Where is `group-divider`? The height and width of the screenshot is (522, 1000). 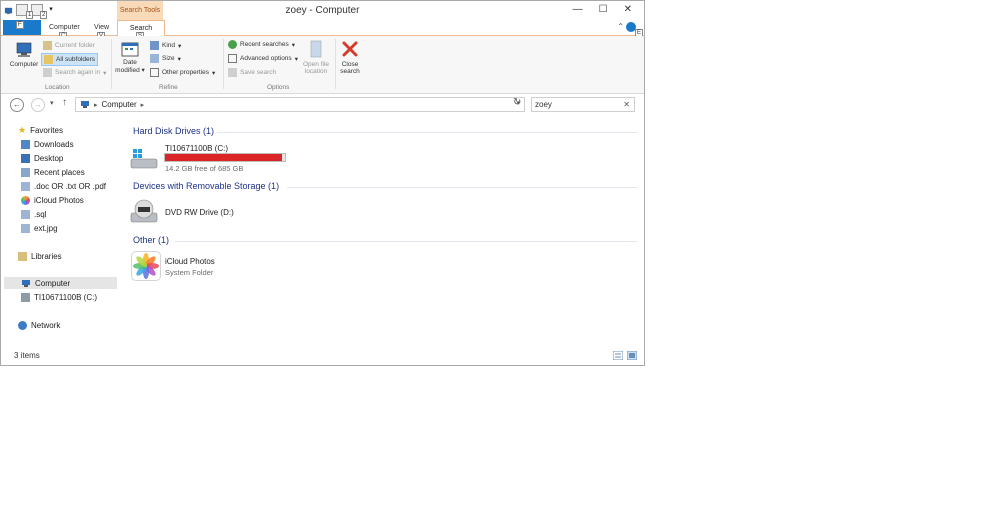
group-divider is located at coordinates (427, 132).